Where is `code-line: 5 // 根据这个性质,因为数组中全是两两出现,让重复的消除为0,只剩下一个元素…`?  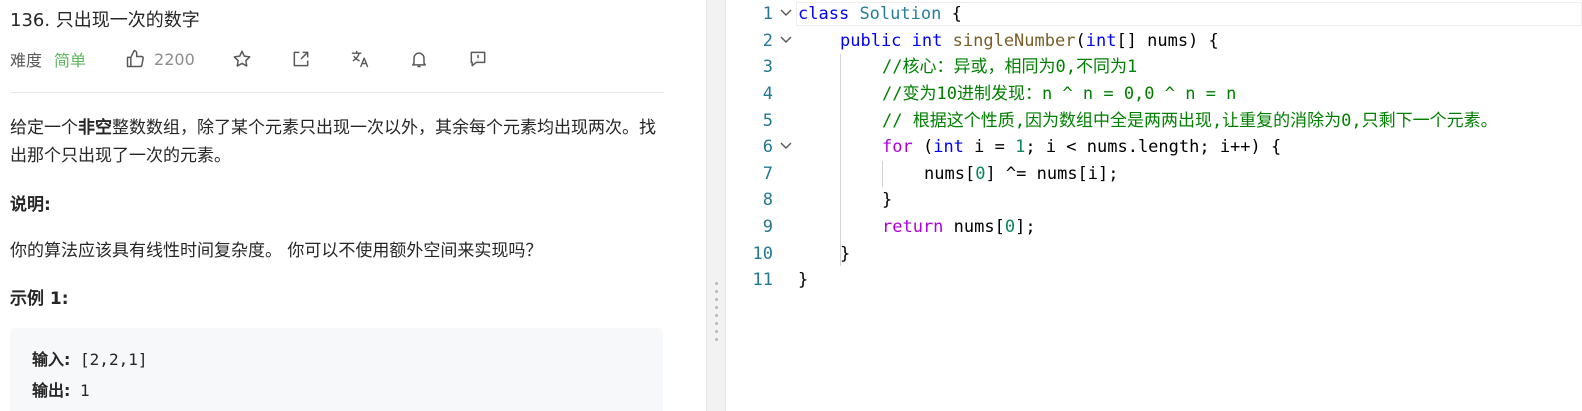
code-line: 5 // 根据这个性质,因为数组中全是两两出现,让重复的消除为0,只剩下一个元素… is located at coordinates (1154, 121).